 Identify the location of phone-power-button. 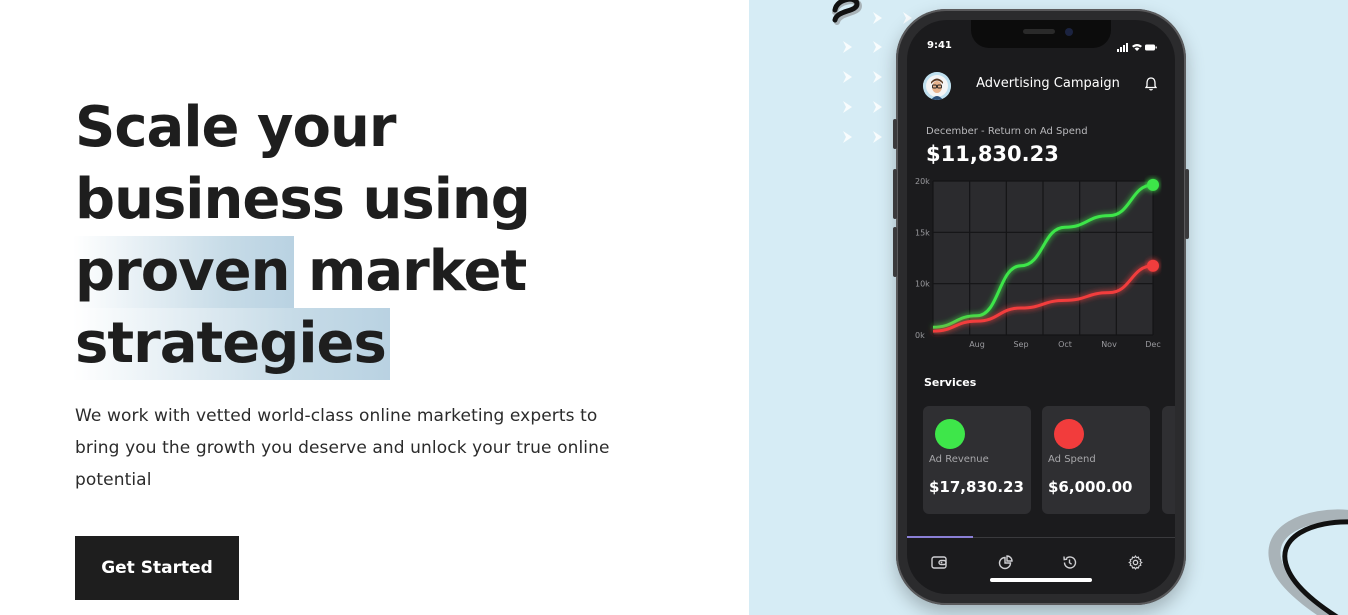
(1187, 204).